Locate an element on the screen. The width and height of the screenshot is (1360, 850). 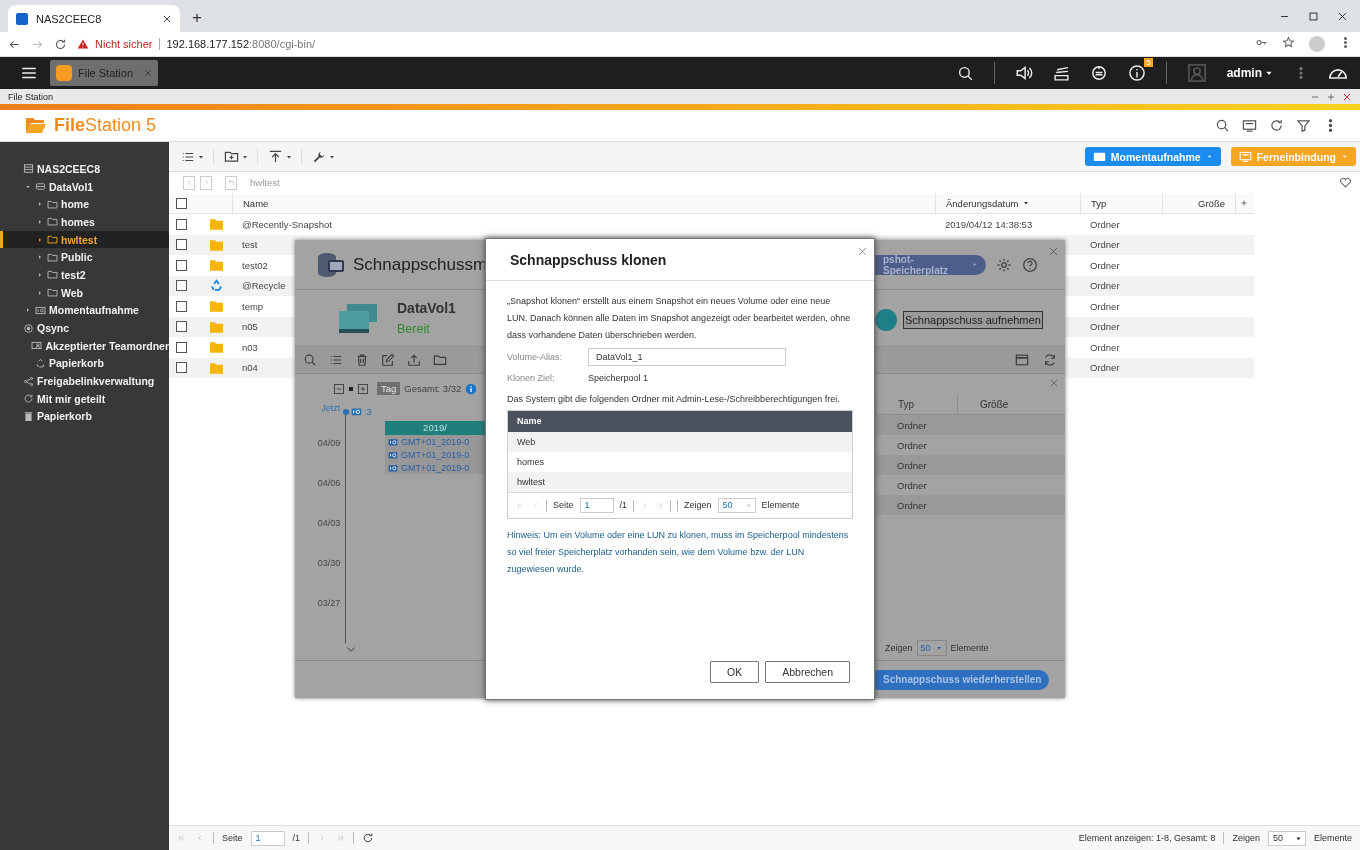
volume-status: Bereit is located at coordinates (414, 329).